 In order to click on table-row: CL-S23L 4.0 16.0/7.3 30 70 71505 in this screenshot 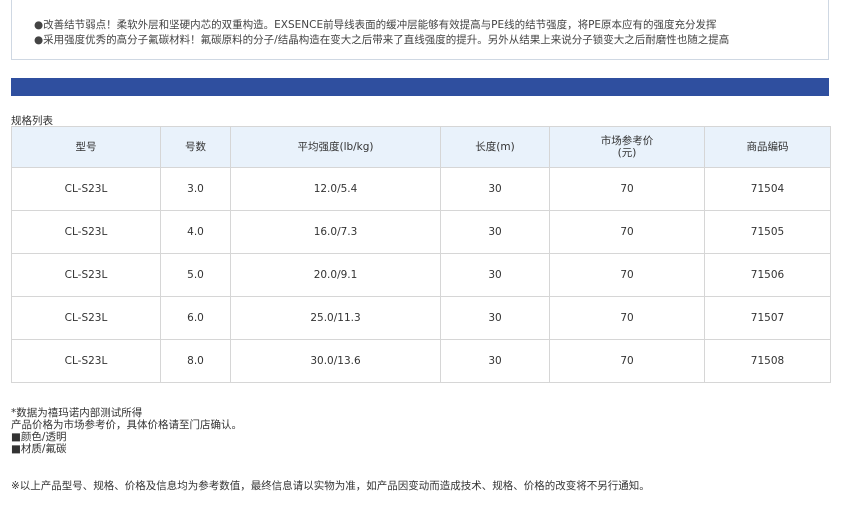, I will do `click(421, 232)`.